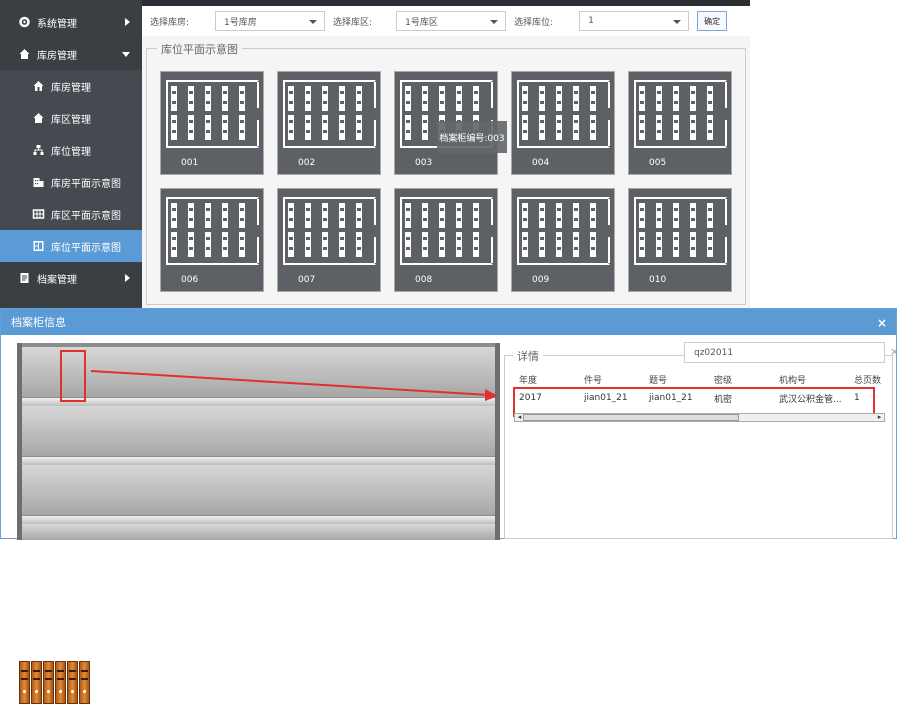 Image resolution: width=897 pixels, height=704 pixels. I want to click on close-icon: ×, so click(882, 323).